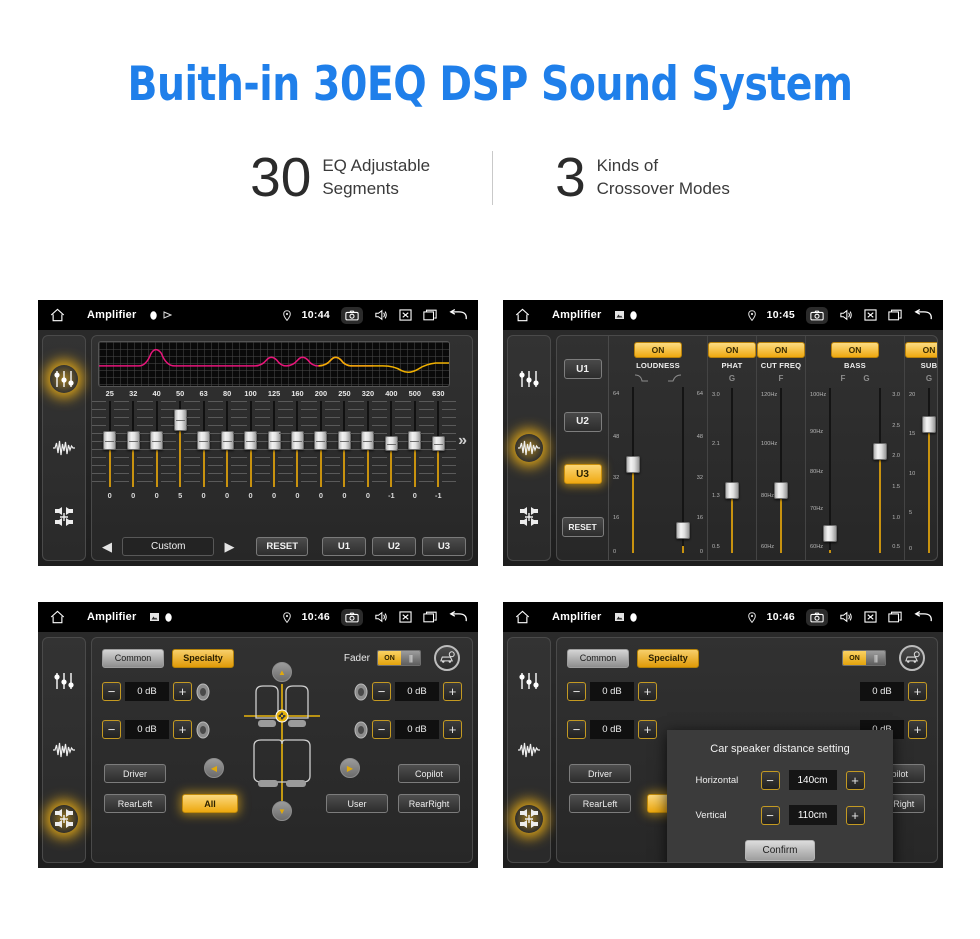  I want to click on sub-gain-slider: 20 15 10 5 0, so click(923, 470).